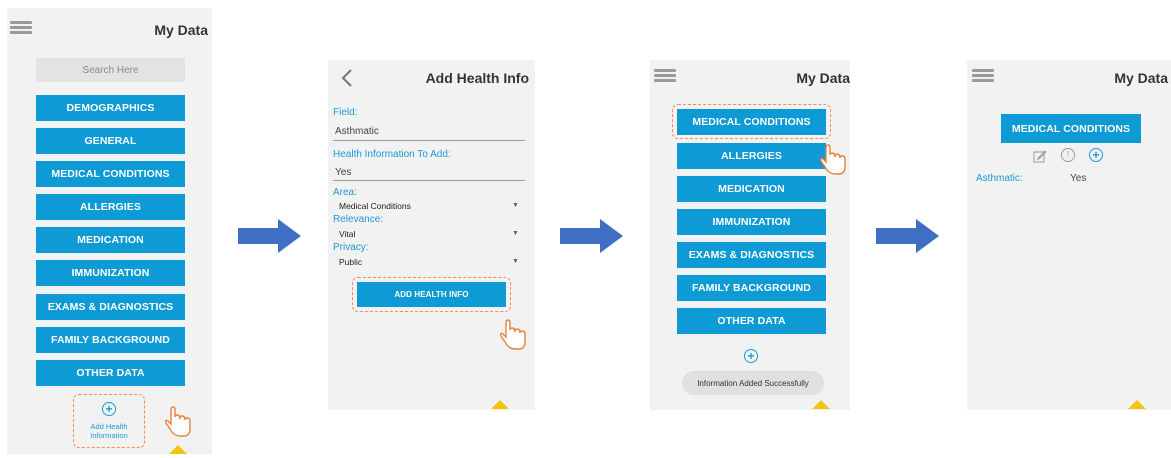 The height and width of the screenshot is (458, 1171). Describe the element at coordinates (109, 431) in the screenshot. I see `add-health-info-label: Add Health Information` at that location.